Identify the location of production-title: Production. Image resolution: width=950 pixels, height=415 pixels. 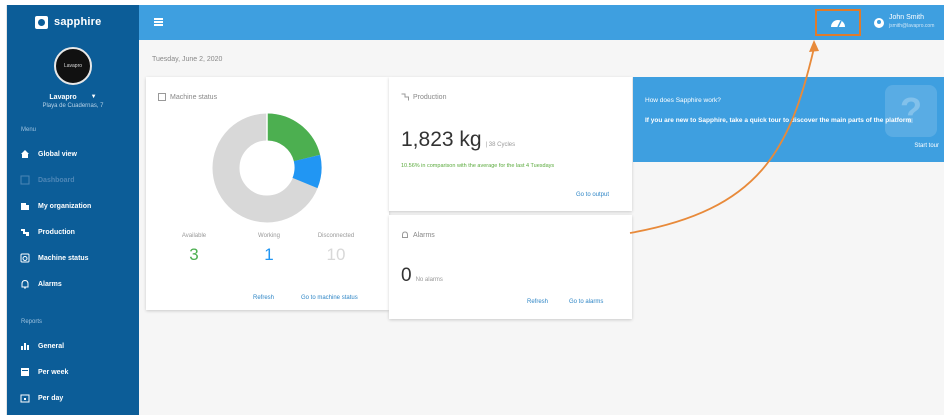
(423, 97).